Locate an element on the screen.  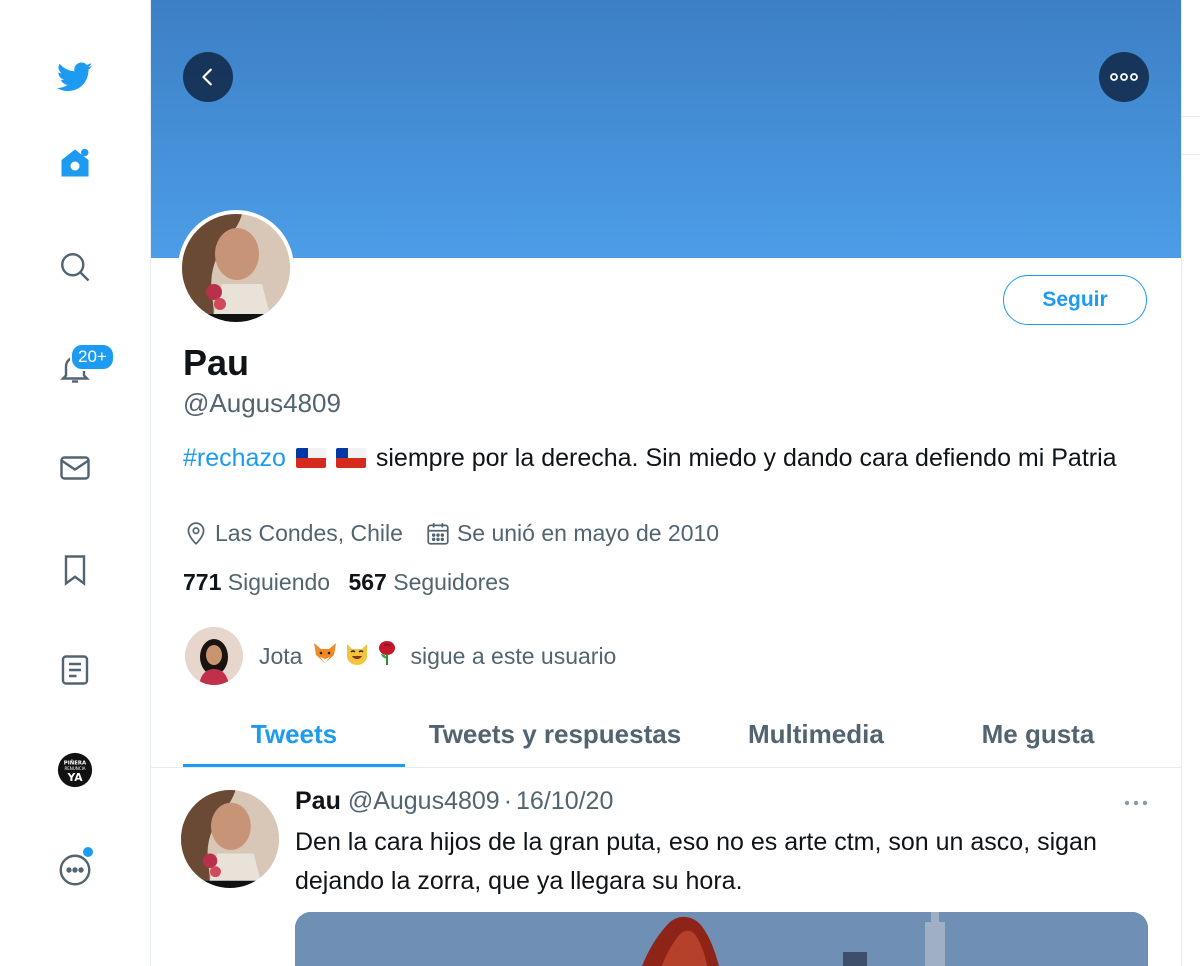
profile-joined-date: Se unió en mayo de 2010 is located at coordinates (588, 533).